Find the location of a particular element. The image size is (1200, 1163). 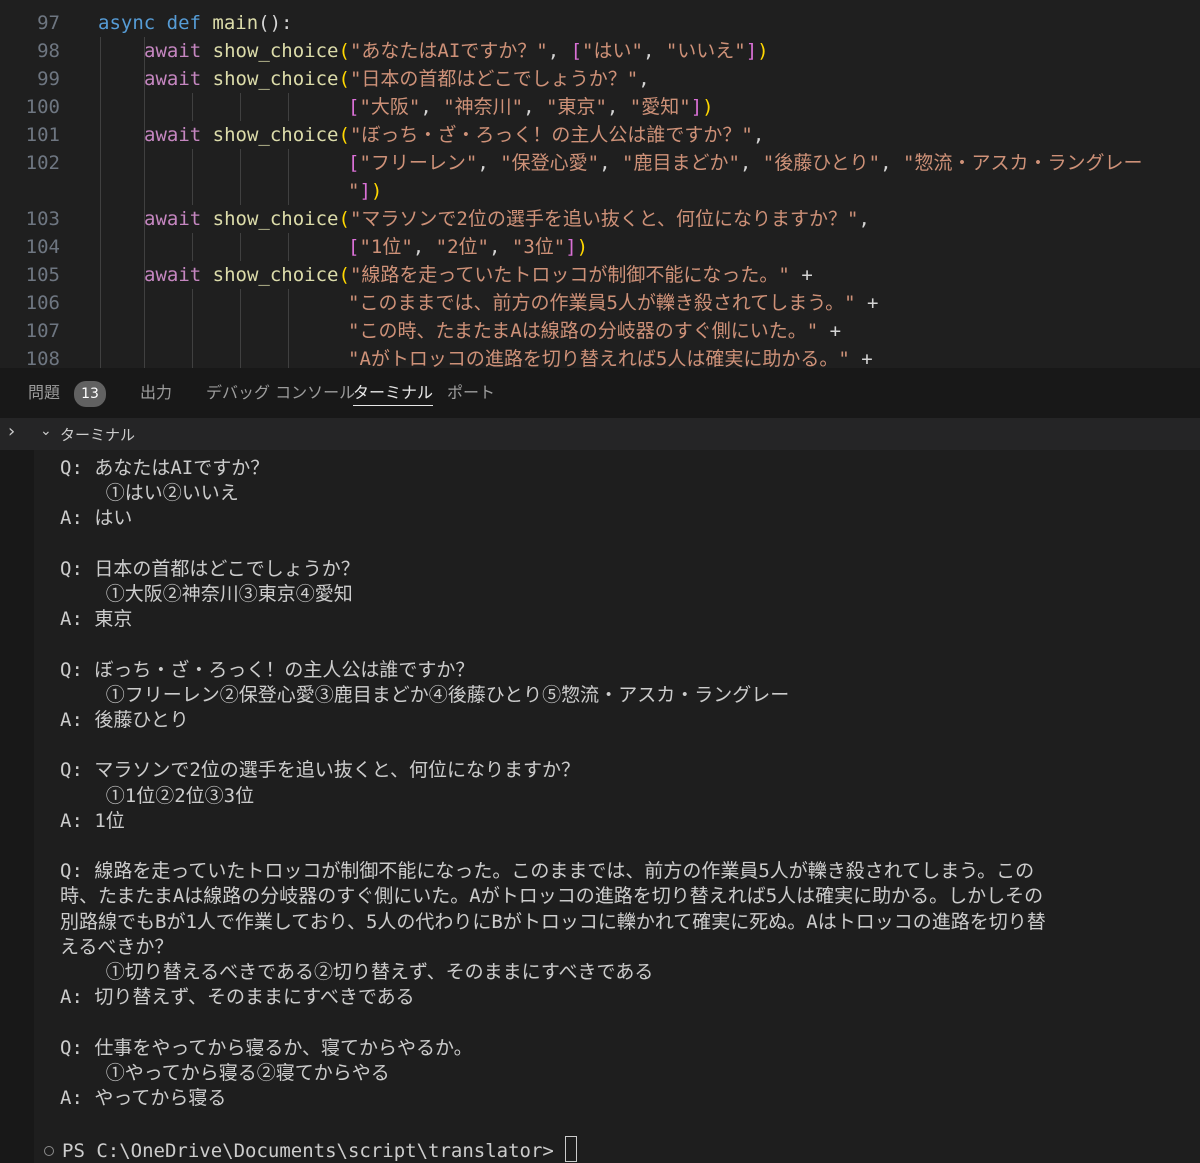

panel-tab: 問題 13 is located at coordinates (67, 393).